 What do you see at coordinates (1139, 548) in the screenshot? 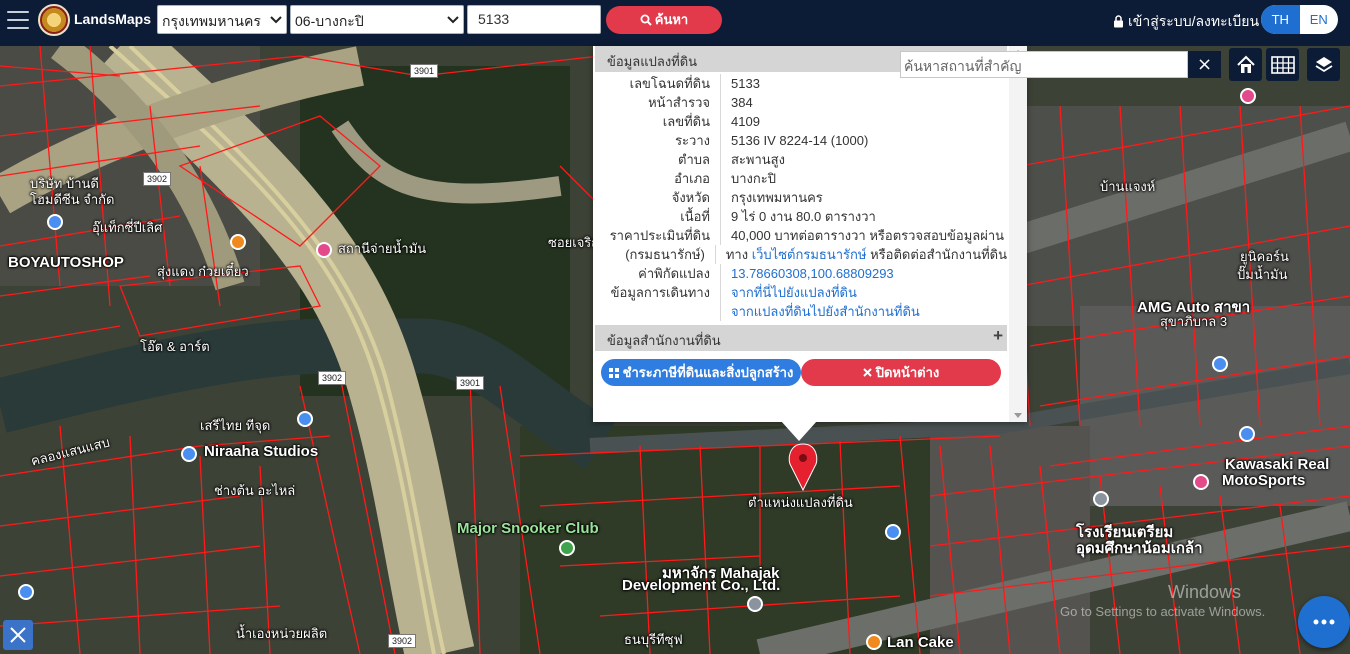
I see `map-label: อุดมศึกษาน้อมเกล้า` at bounding box center [1139, 548].